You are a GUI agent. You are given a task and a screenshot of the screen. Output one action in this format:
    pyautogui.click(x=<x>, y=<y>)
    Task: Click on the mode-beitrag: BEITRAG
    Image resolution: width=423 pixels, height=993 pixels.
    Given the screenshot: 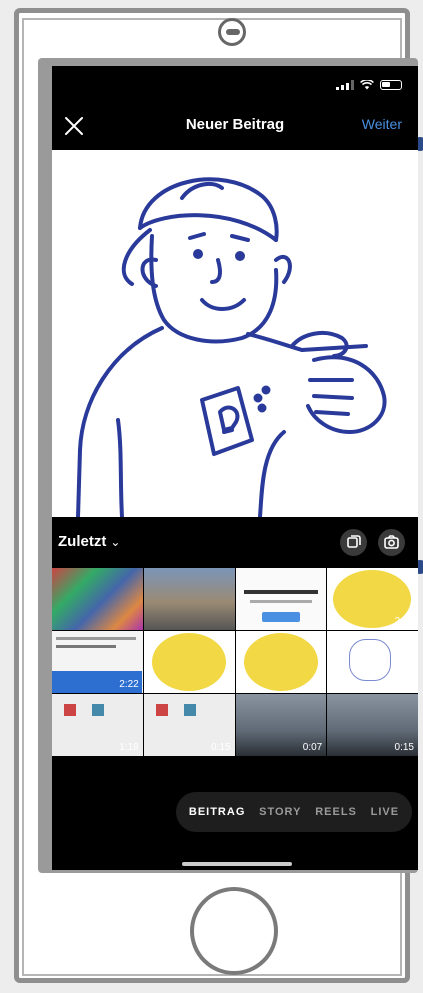 What is the action you would take?
    pyautogui.click(x=217, y=812)
    